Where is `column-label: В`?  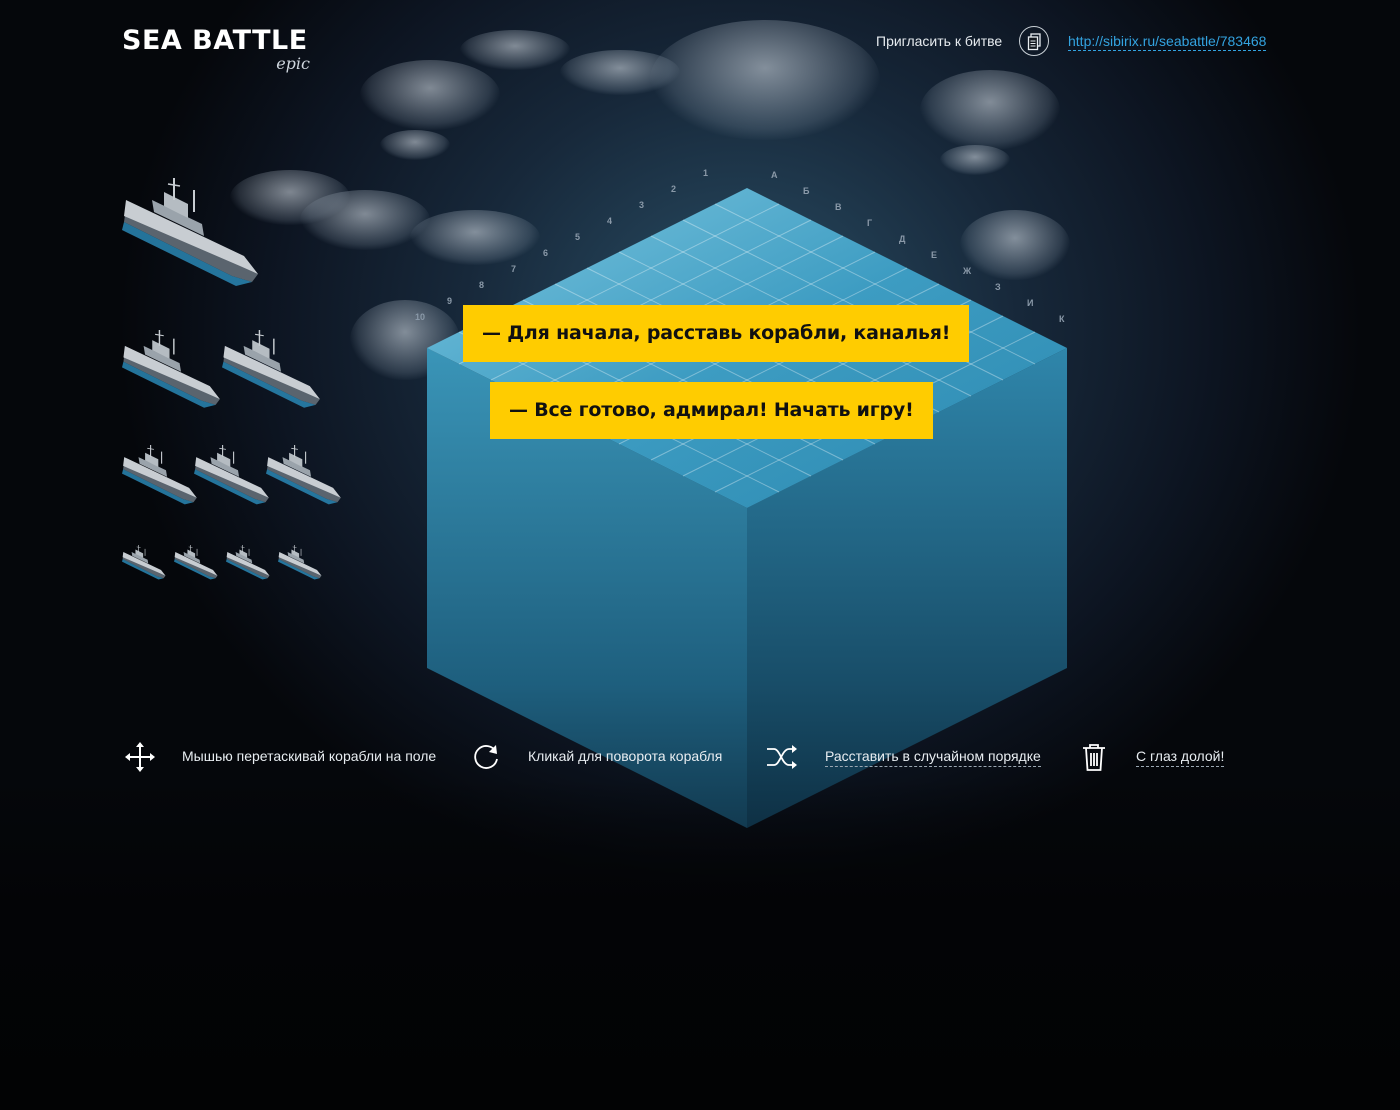 column-label: В is located at coordinates (838, 207).